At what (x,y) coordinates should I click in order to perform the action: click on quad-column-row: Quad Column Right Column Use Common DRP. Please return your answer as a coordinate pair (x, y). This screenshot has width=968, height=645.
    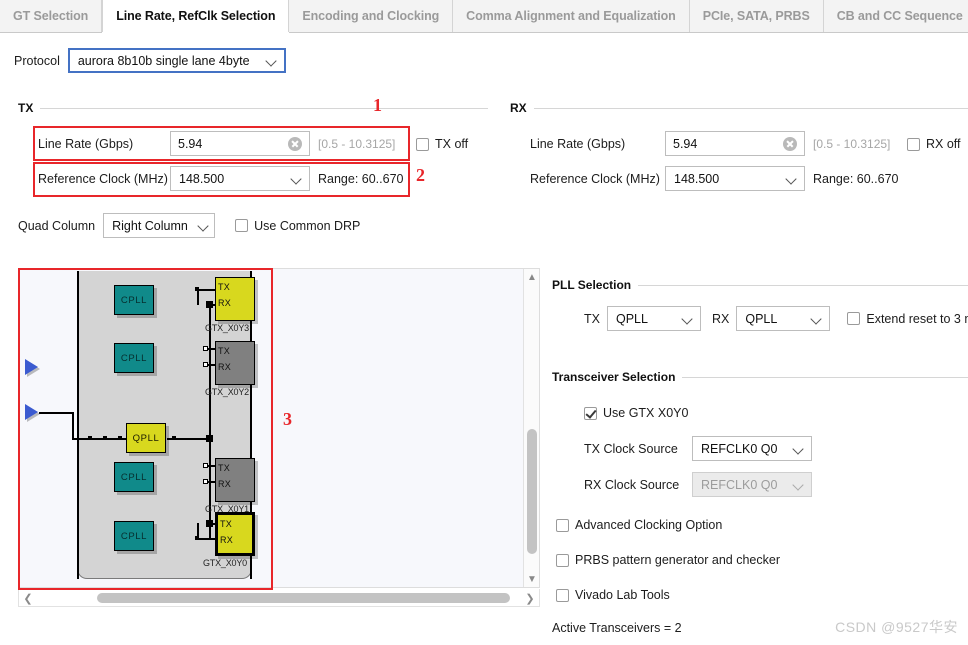
    Looking at the image, I should click on (189, 225).